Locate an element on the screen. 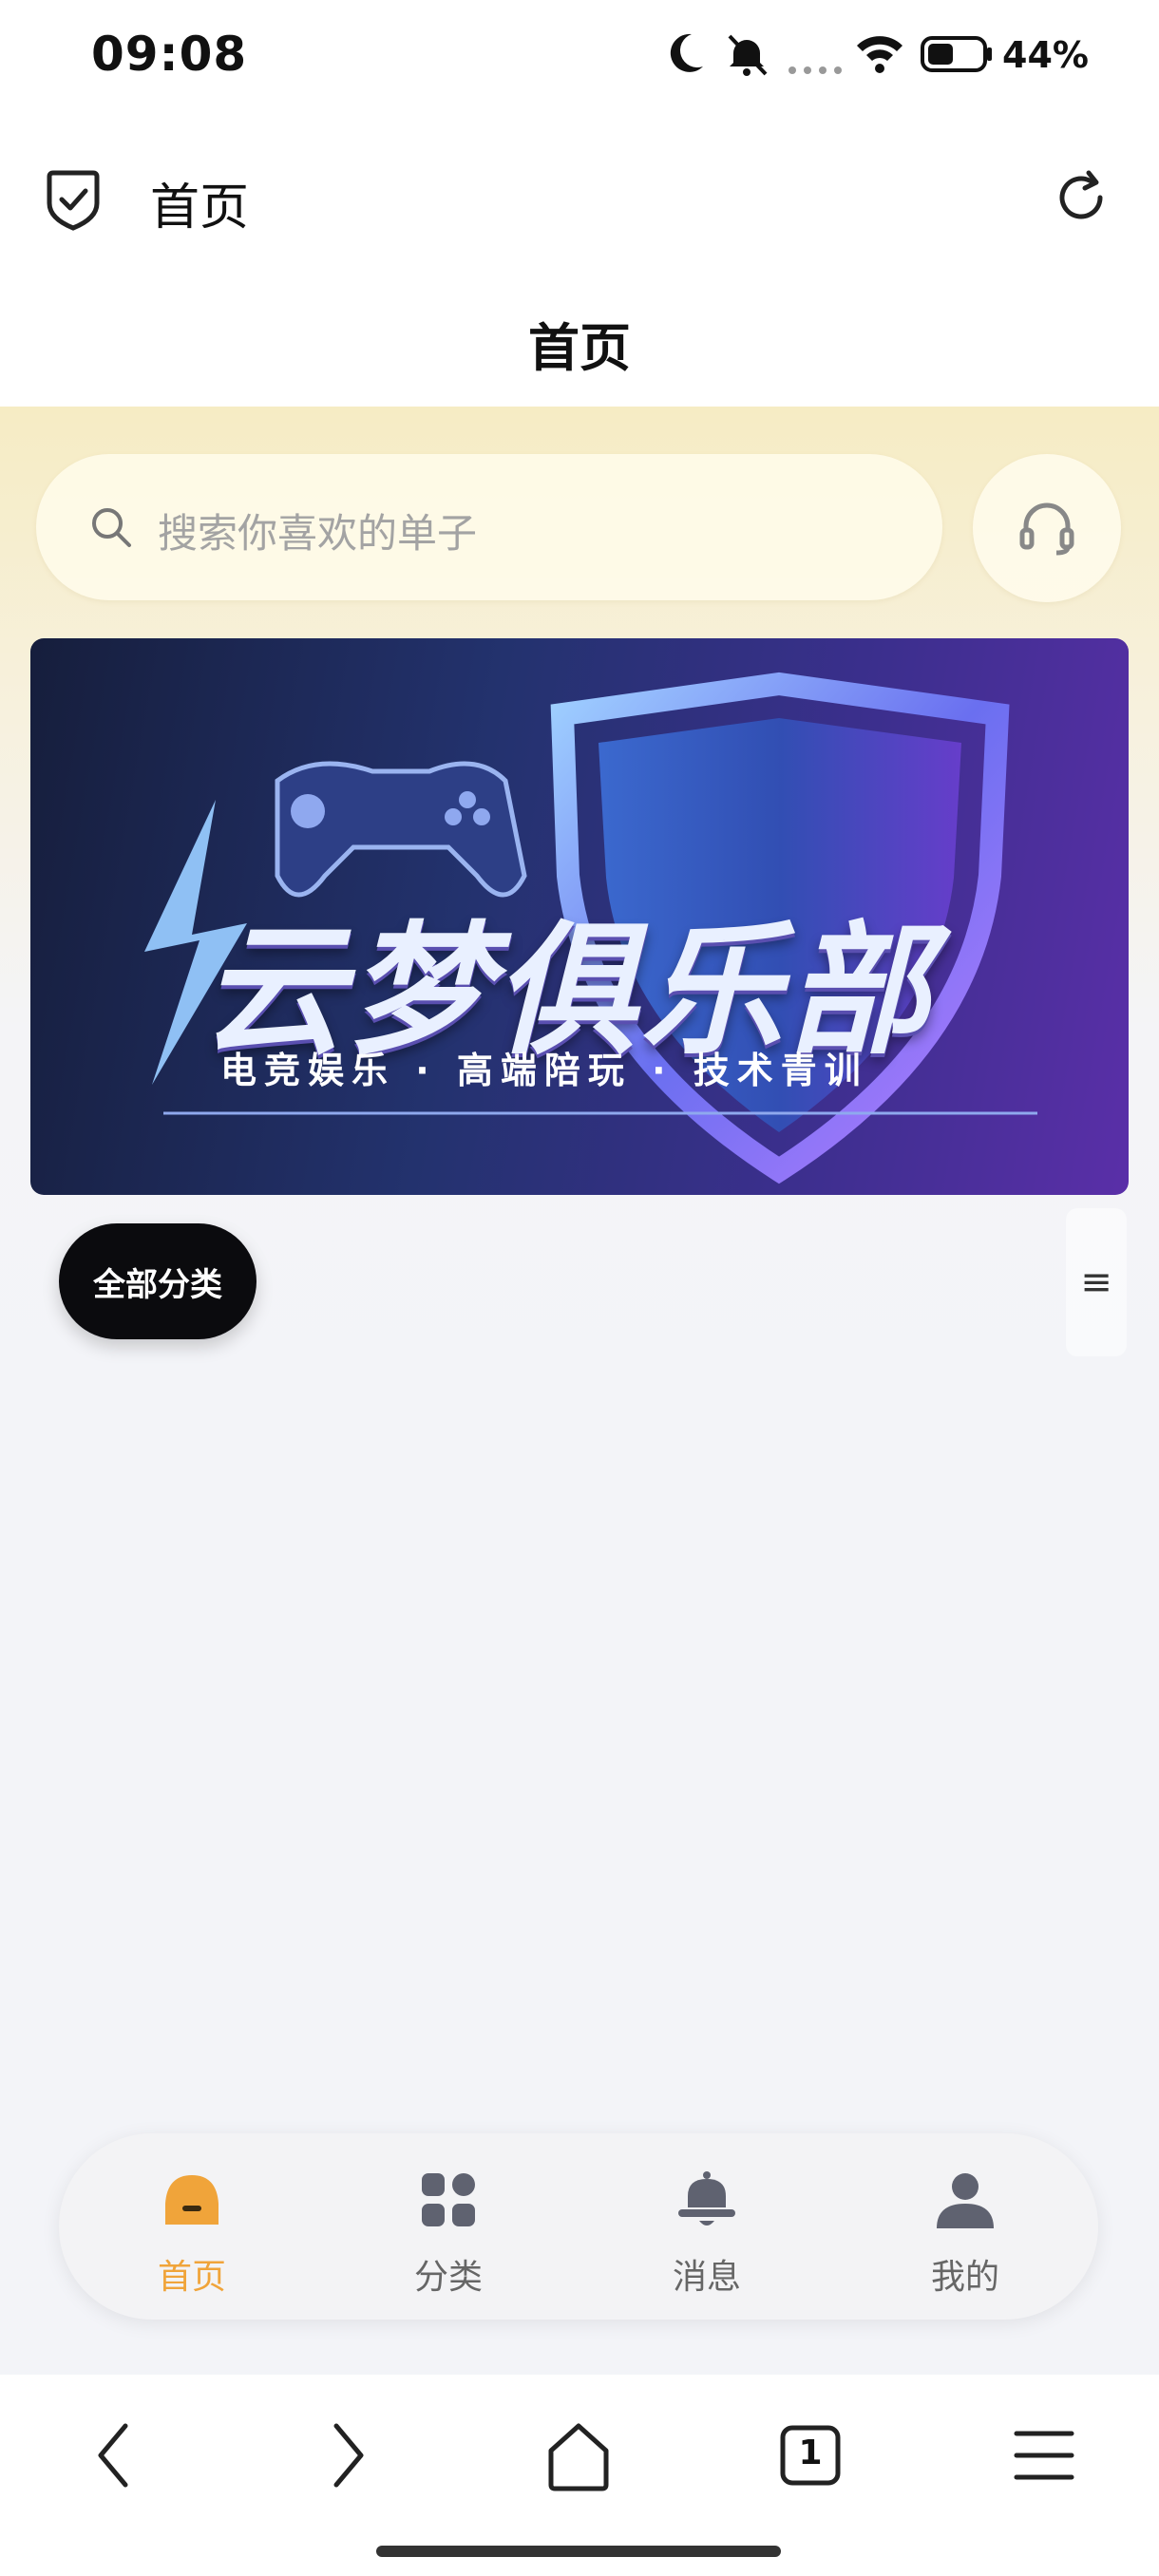  bell-icon is located at coordinates (706, 2198).